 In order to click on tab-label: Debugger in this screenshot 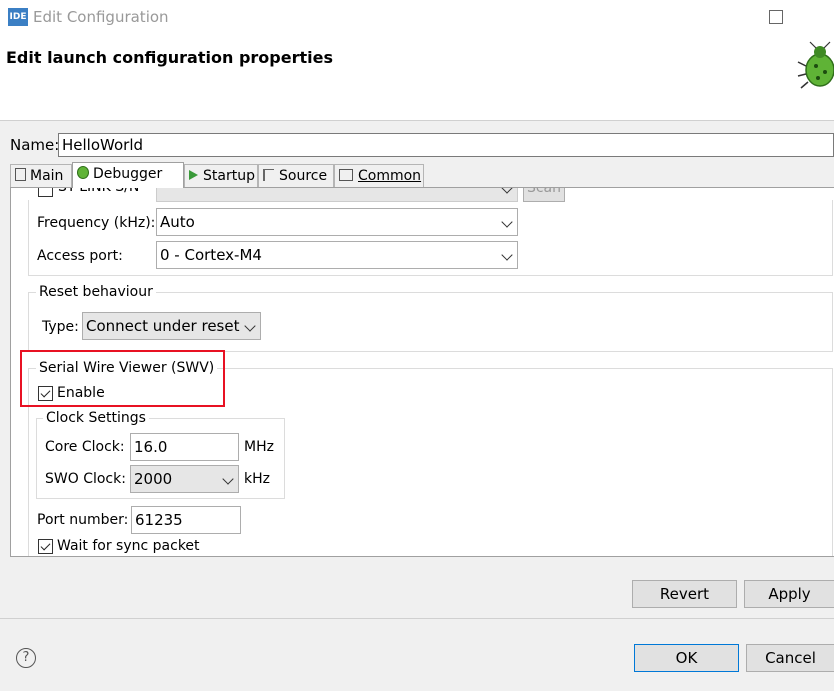, I will do `click(128, 174)`.